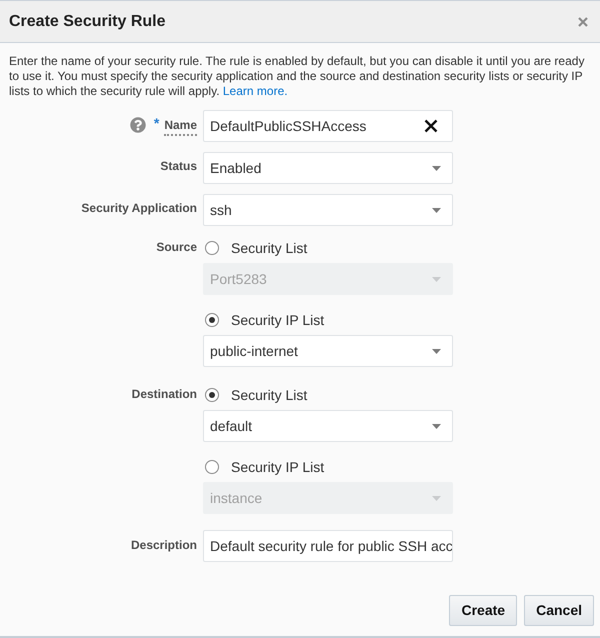 Image resolution: width=600 pixels, height=638 pixels. What do you see at coordinates (255, 91) in the screenshot?
I see `learn-more-link: Learn more.` at bounding box center [255, 91].